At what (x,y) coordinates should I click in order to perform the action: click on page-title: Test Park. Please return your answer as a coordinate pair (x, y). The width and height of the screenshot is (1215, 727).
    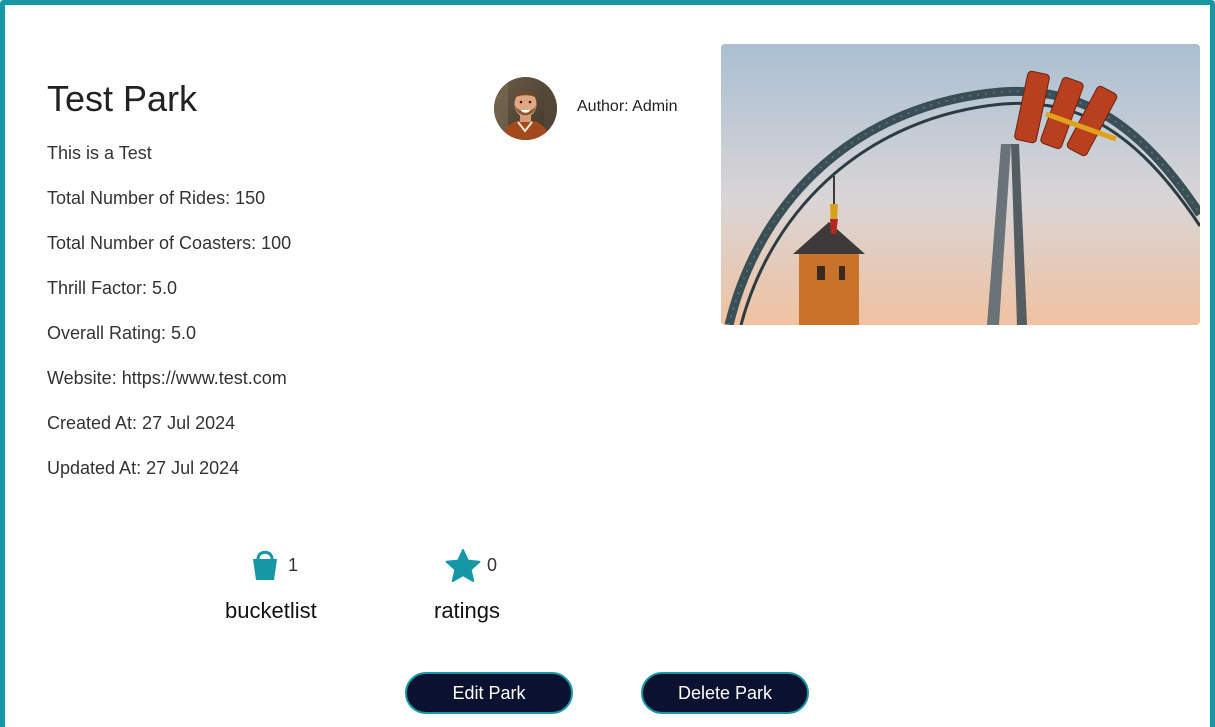
    Looking at the image, I should click on (122, 98).